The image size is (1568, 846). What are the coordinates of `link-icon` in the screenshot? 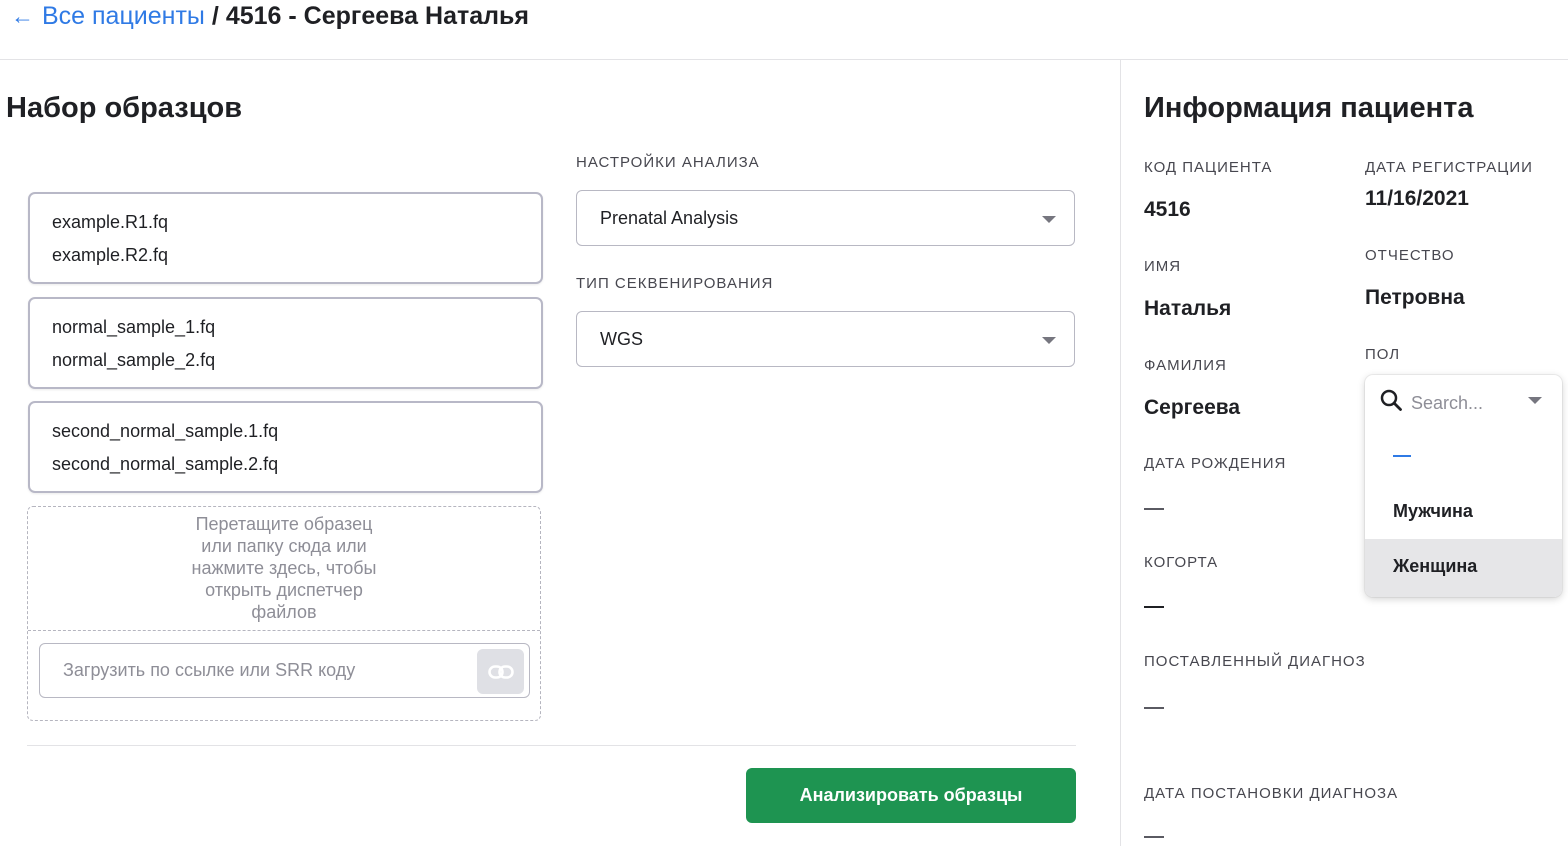 It's located at (500, 671).